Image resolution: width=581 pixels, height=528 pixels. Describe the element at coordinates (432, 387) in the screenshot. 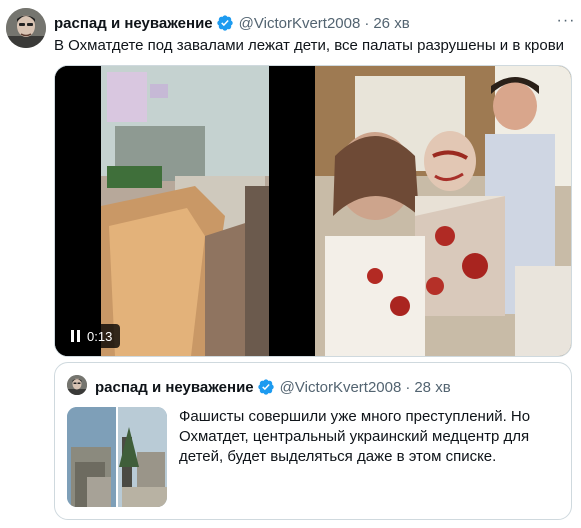

I see `quoted-timestamp: 28 хв` at that location.